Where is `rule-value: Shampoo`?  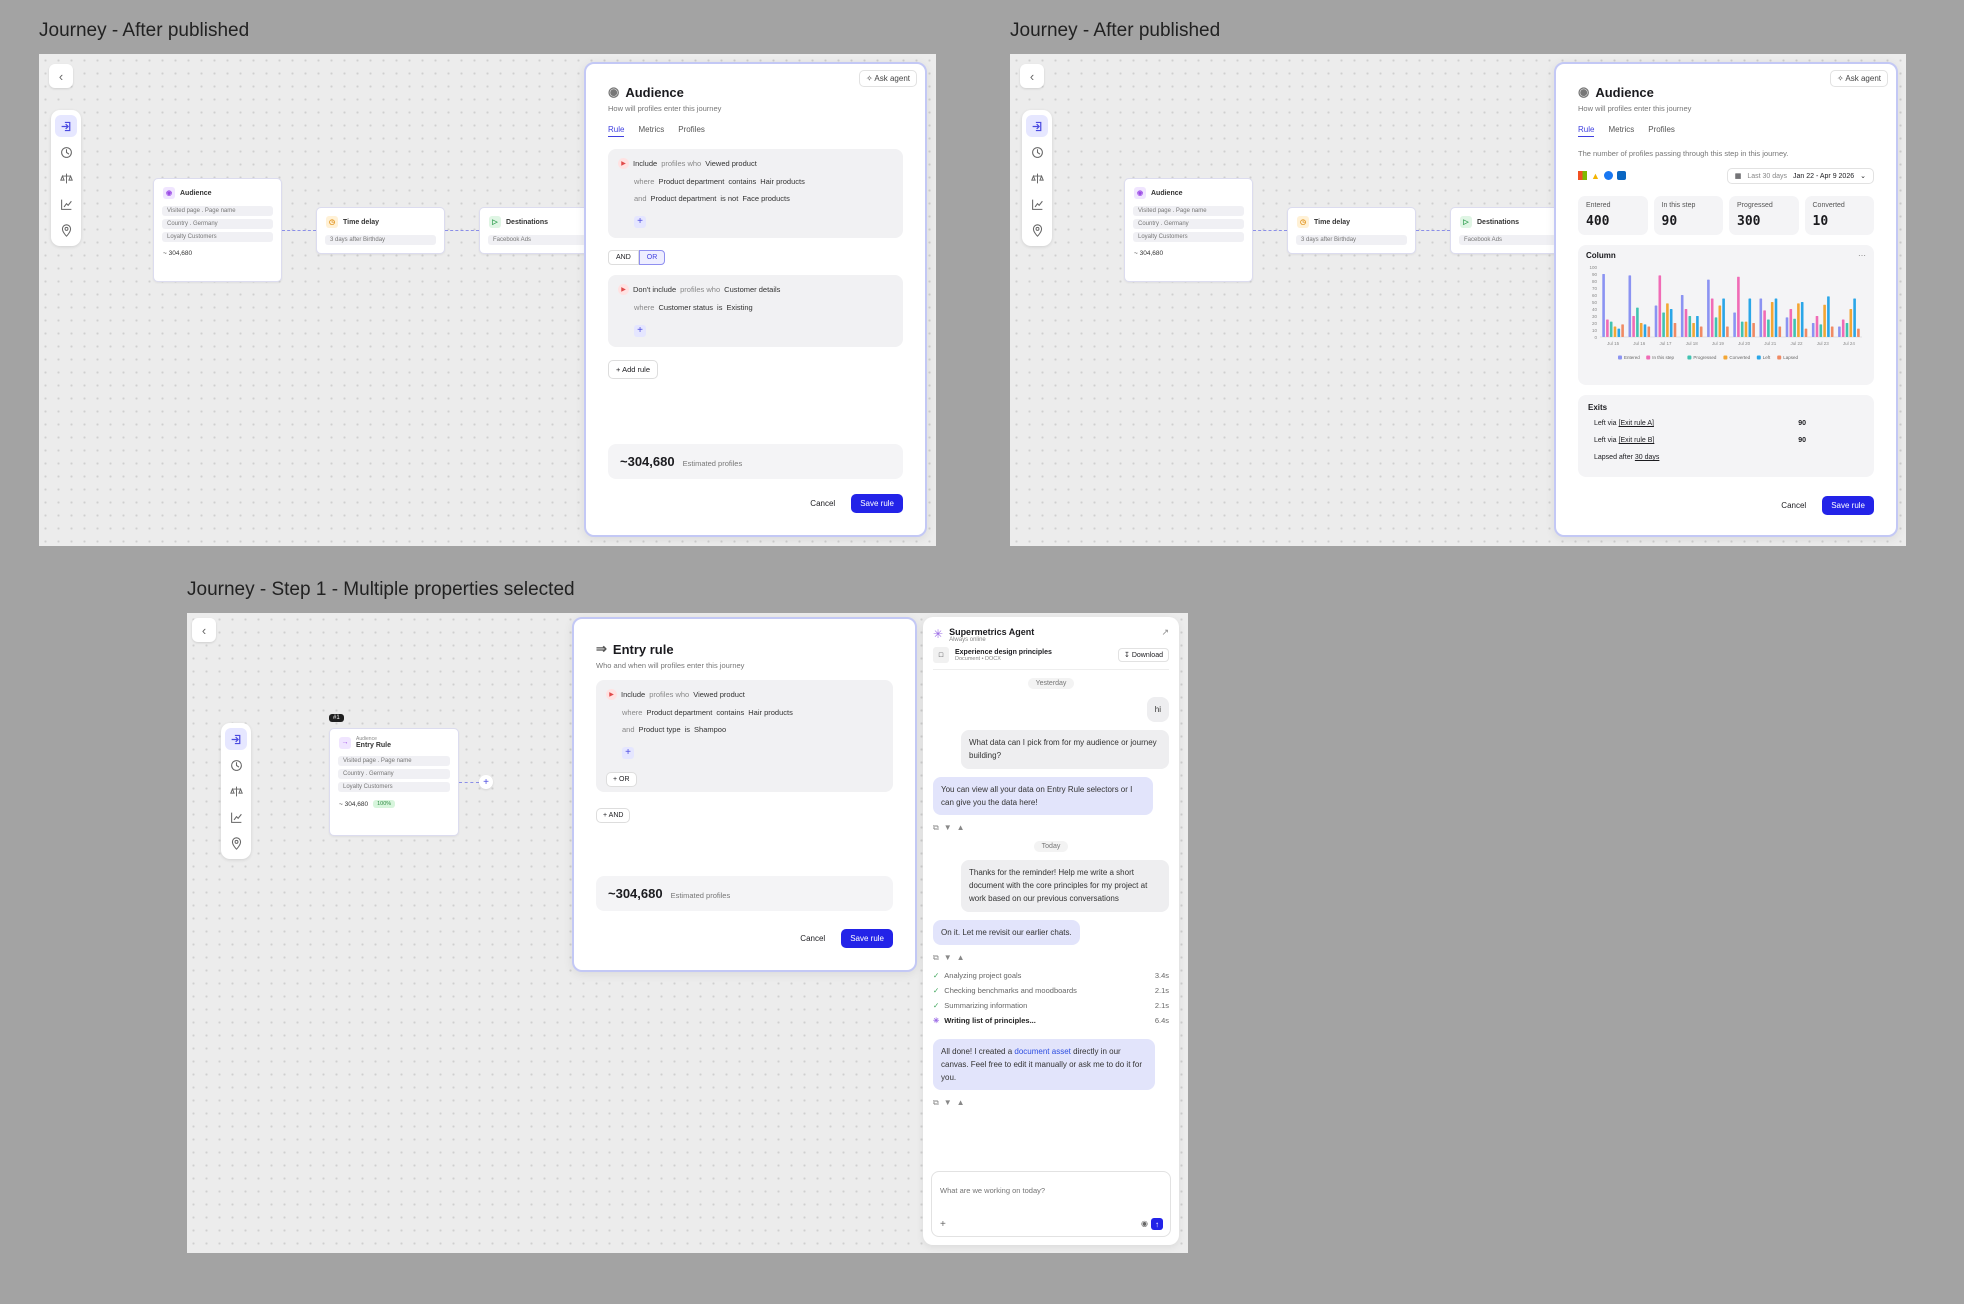
rule-value: Shampoo is located at coordinates (710, 729).